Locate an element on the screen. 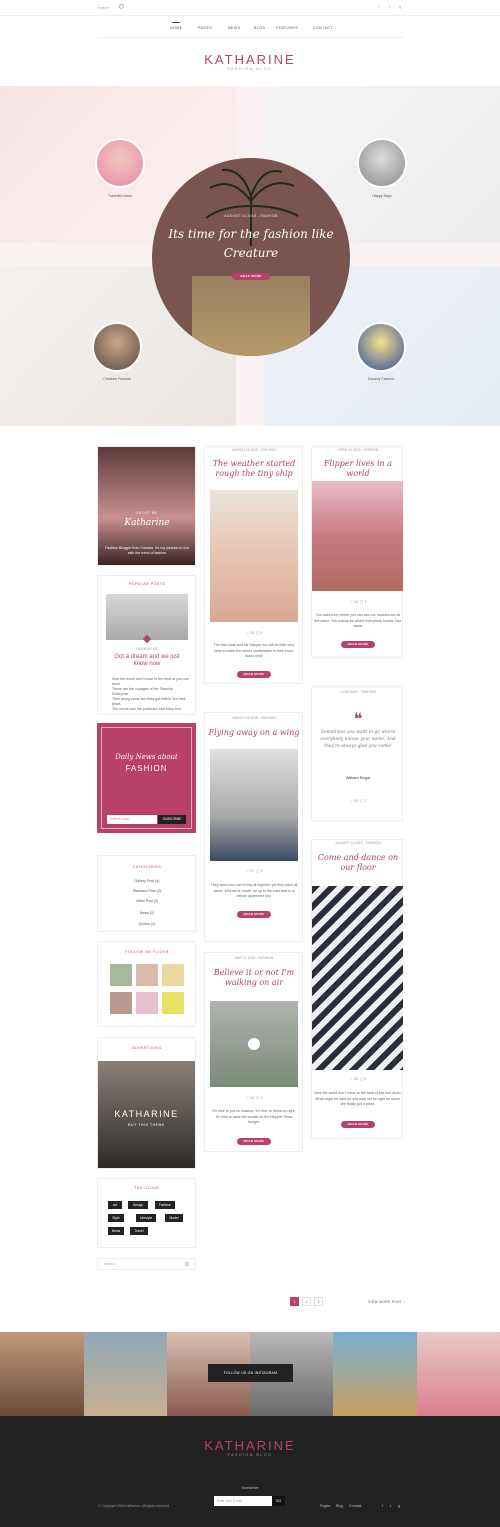 This screenshot has height=1527, width=500. footer-link-contact: Contact is located at coordinates (355, 1506).